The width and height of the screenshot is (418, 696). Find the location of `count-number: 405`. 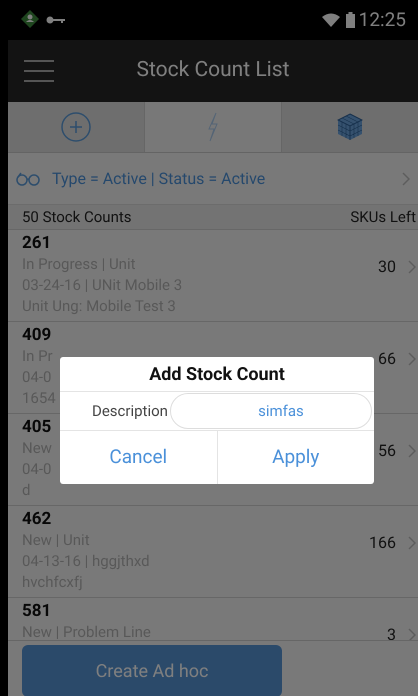

count-number: 405 is located at coordinates (37, 427).